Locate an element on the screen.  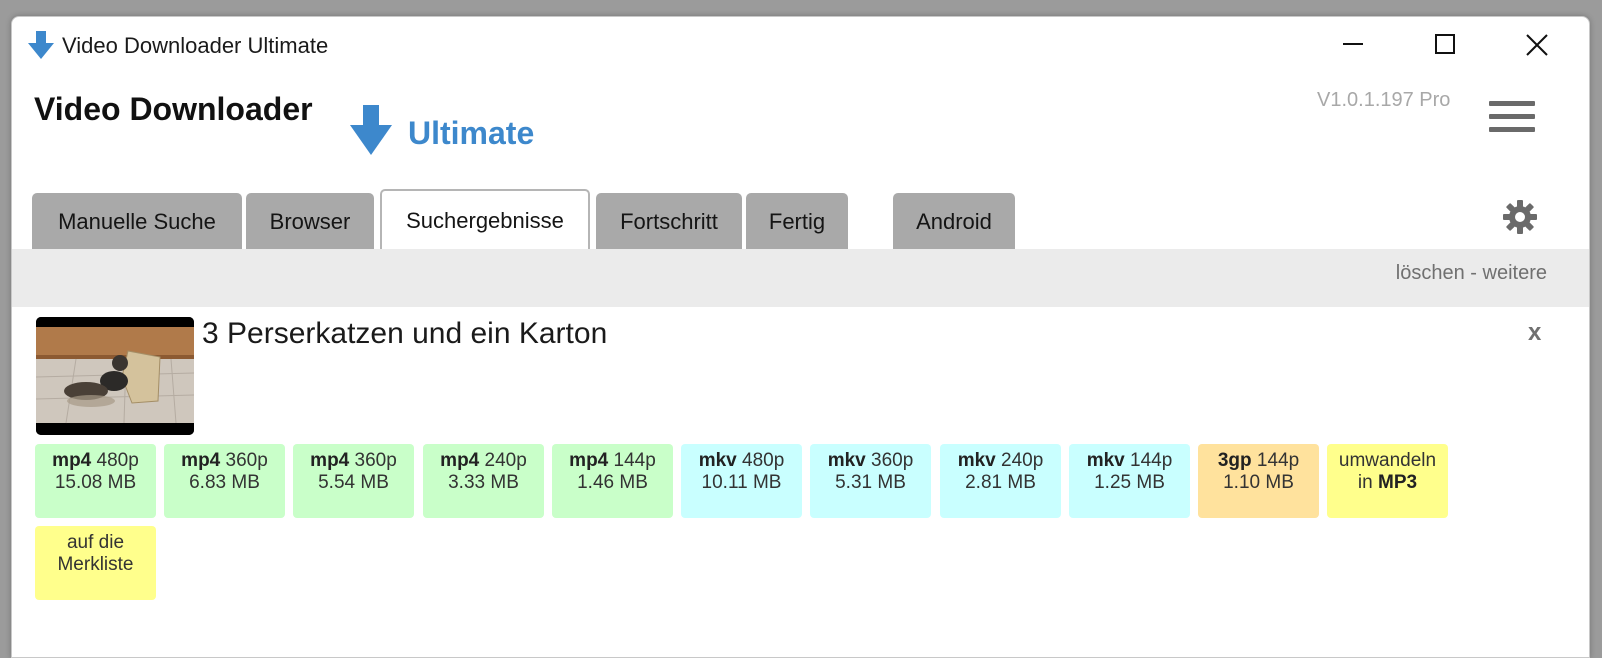
download-size: 1.25 MB is located at coordinates (1129, 482).